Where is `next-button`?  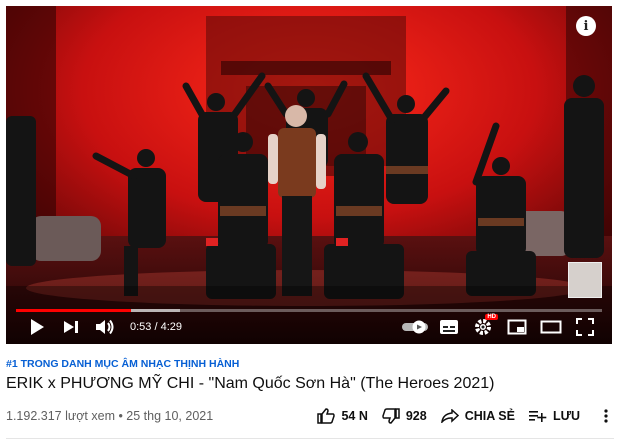
next-button is located at coordinates (71, 327).